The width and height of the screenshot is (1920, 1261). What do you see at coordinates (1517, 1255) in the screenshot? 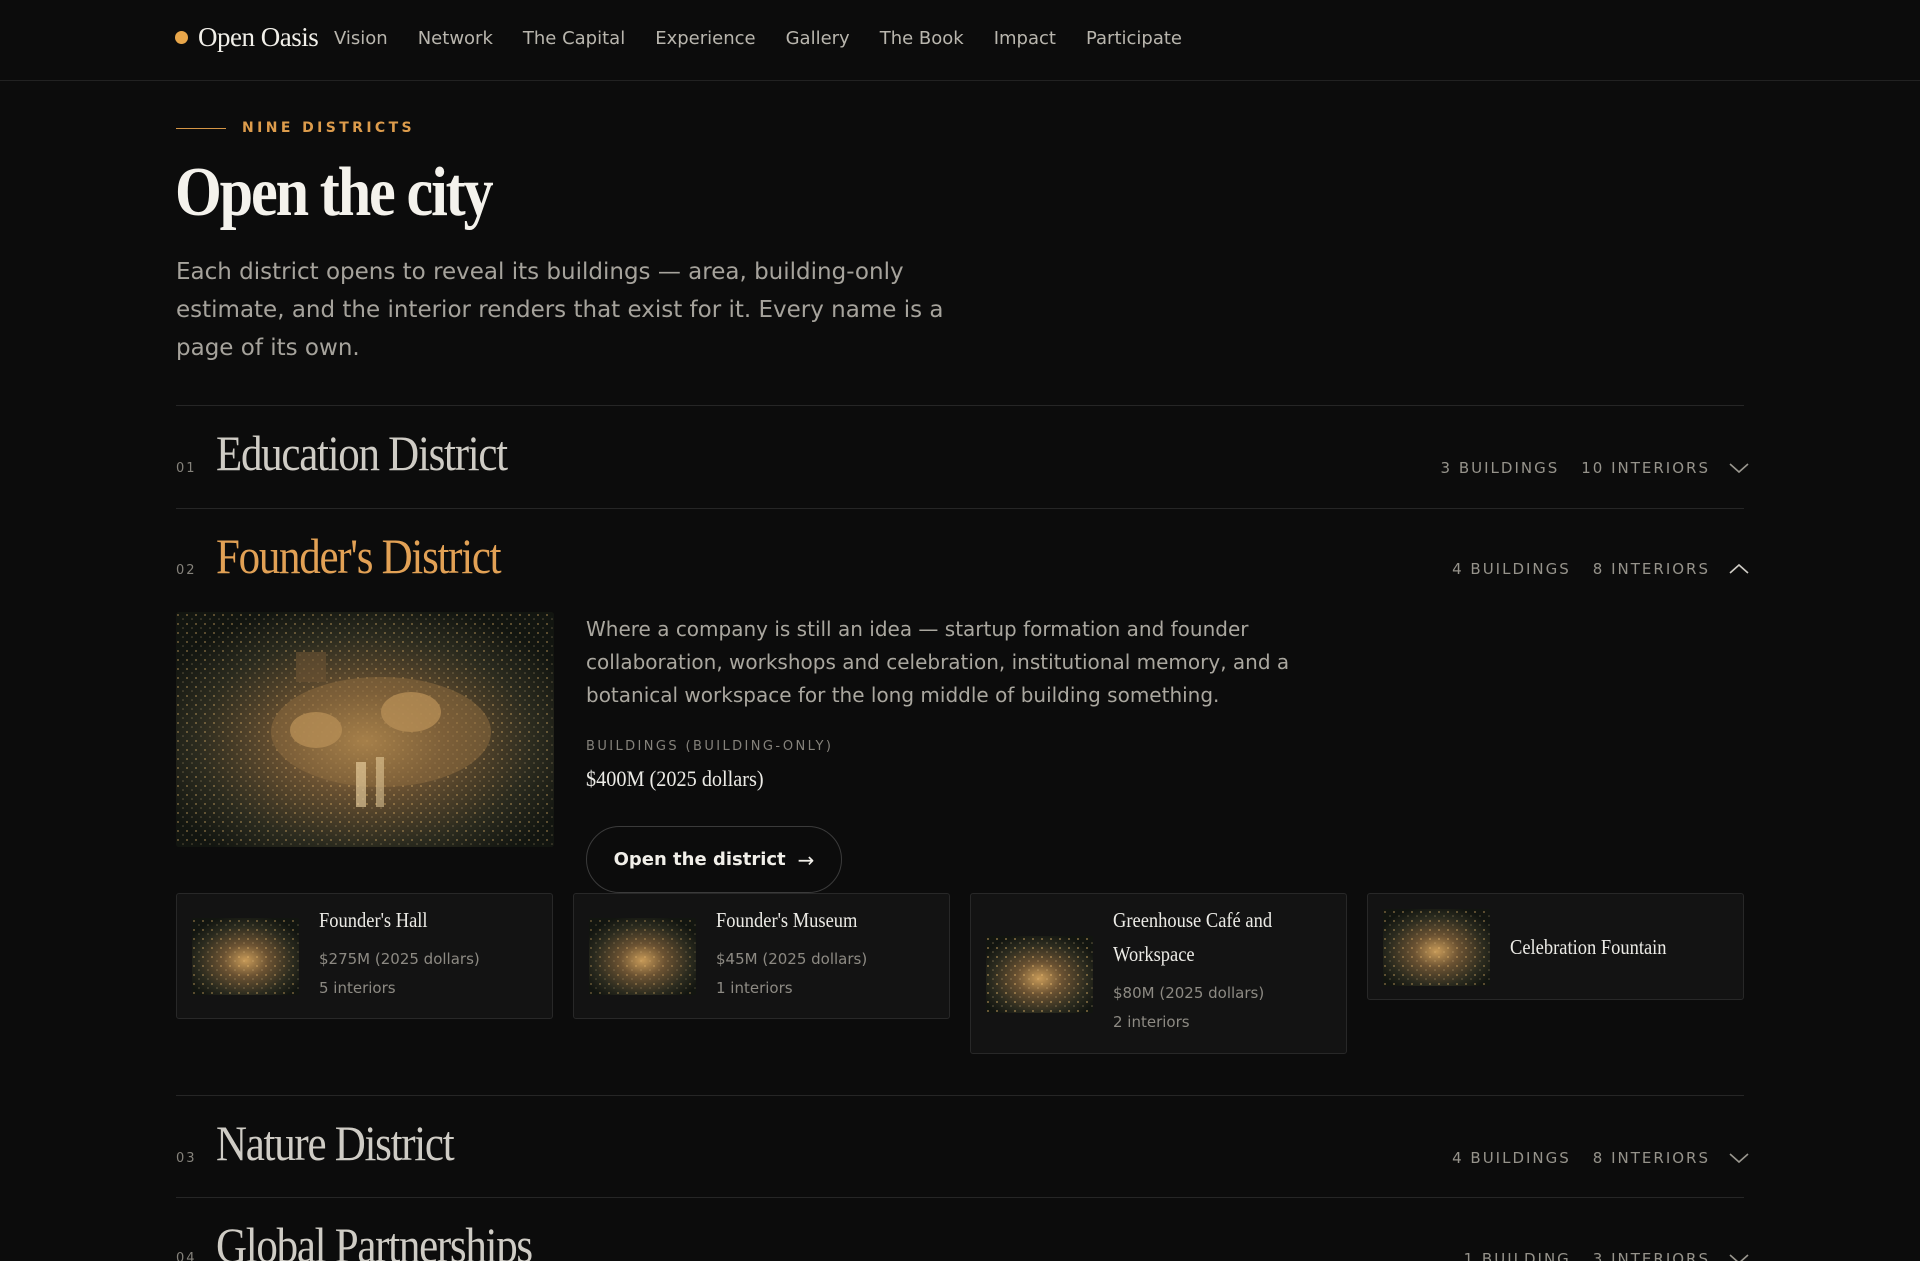
I see `building-count: 1 BUILDING` at bounding box center [1517, 1255].